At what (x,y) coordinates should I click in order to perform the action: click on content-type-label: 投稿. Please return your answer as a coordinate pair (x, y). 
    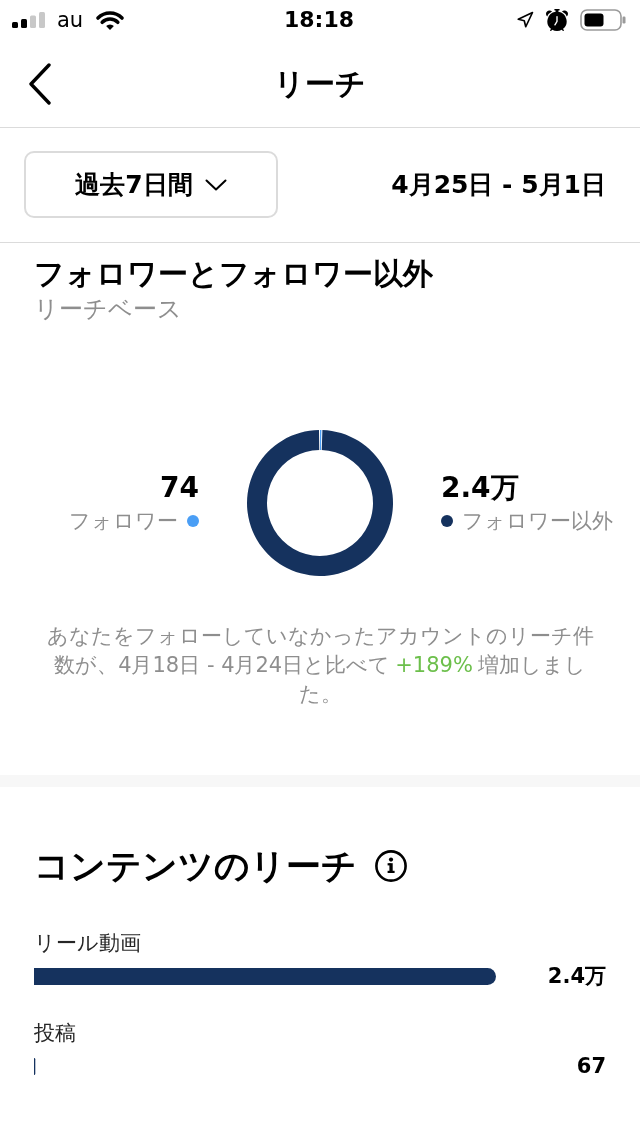
    Looking at the image, I should click on (55, 1033).